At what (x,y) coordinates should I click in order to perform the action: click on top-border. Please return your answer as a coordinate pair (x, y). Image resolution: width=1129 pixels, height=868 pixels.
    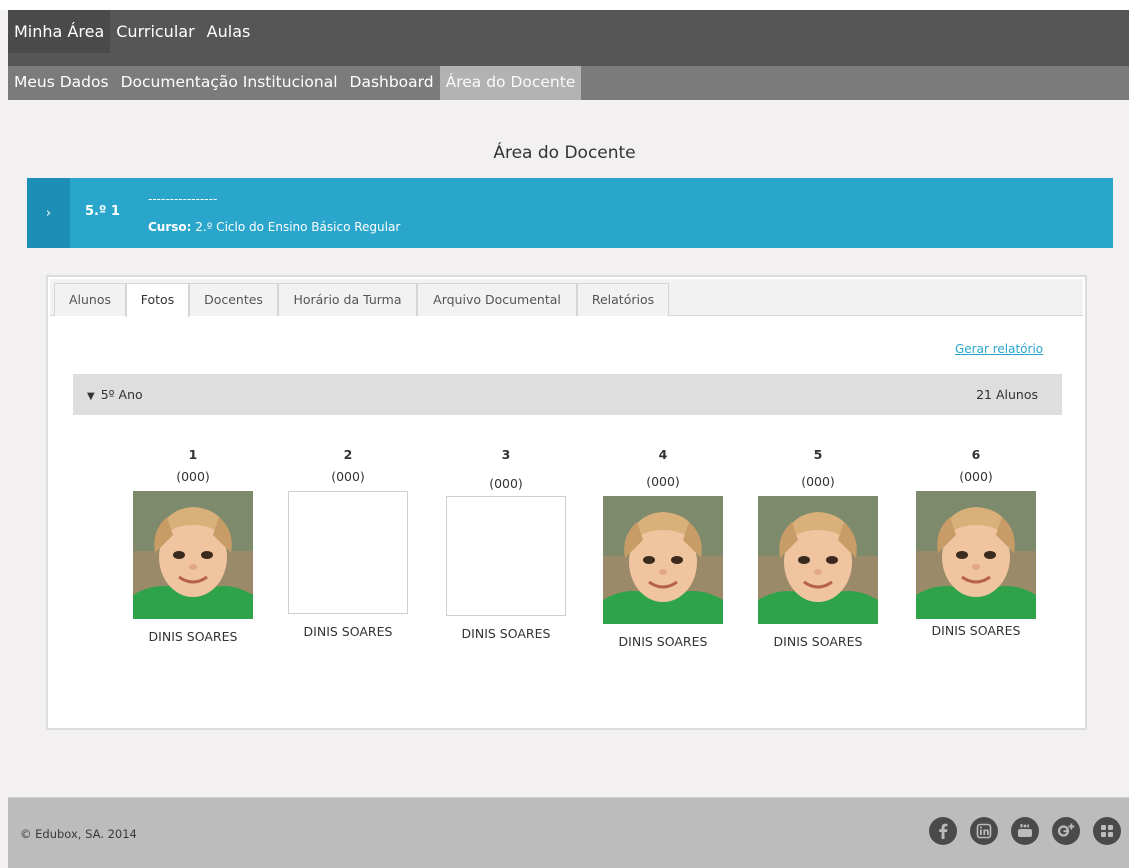
    Looking at the image, I should click on (564, 5).